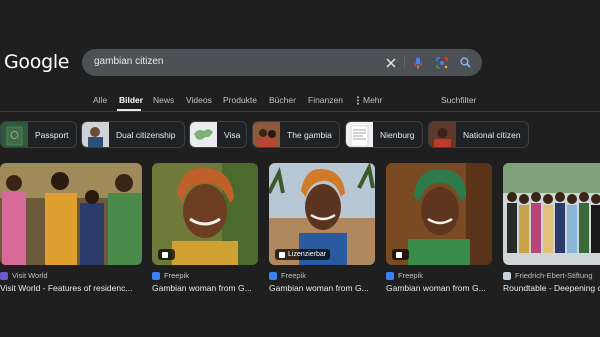 The width and height of the screenshot is (600, 337). What do you see at coordinates (52, 135) in the screenshot?
I see `chip-label: Passport` at bounding box center [52, 135].